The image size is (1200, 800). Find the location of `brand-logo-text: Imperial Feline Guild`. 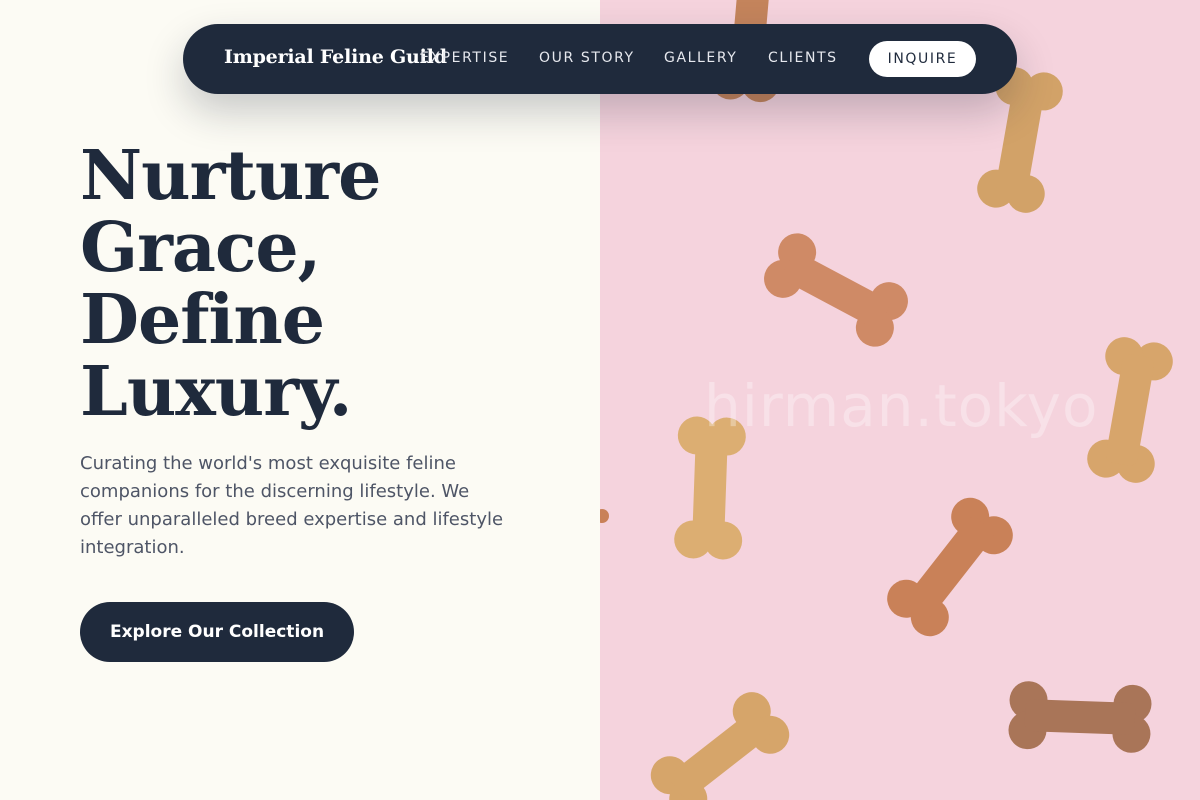

brand-logo-text: Imperial Feline Guild is located at coordinates (335, 57).